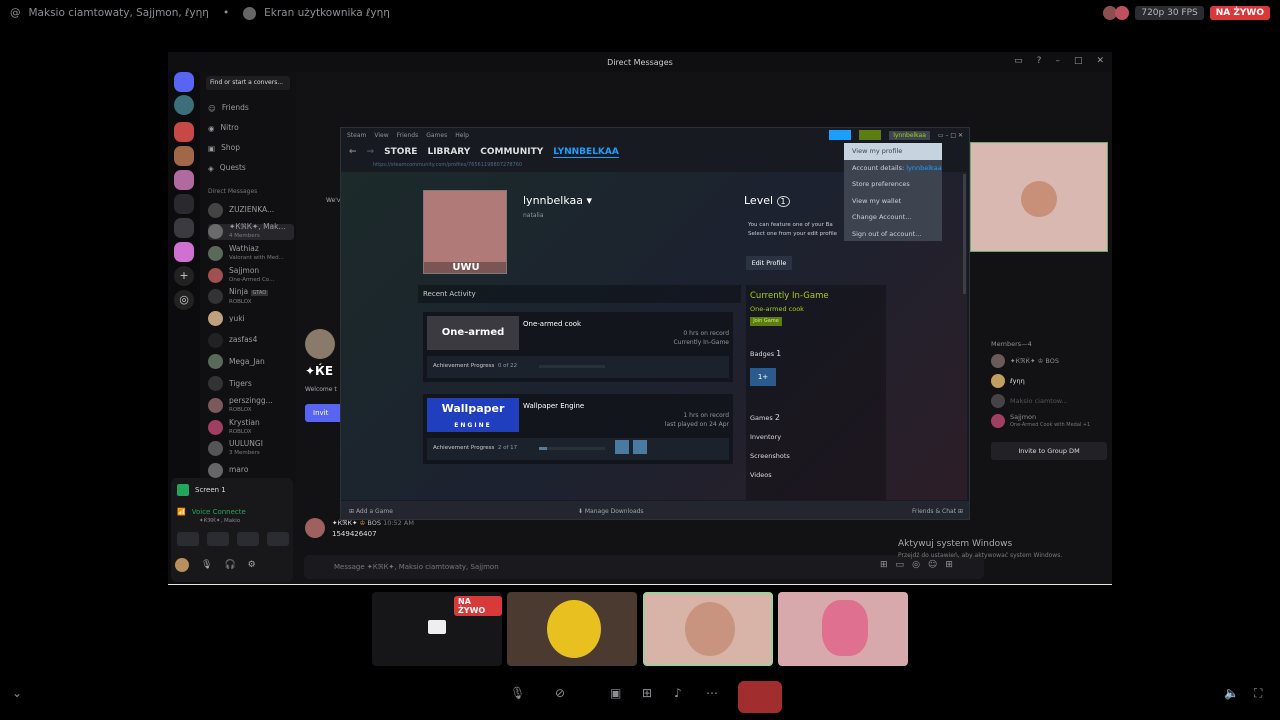 The width and height of the screenshot is (1280, 720). What do you see at coordinates (765, 437) in the screenshot?
I see `inventory-link: Inventory` at bounding box center [765, 437].